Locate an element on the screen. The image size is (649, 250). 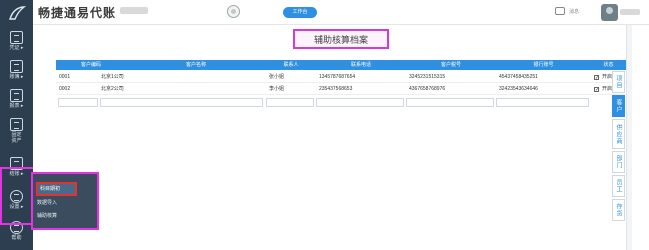
new-phone-input is located at coordinates (360, 102).